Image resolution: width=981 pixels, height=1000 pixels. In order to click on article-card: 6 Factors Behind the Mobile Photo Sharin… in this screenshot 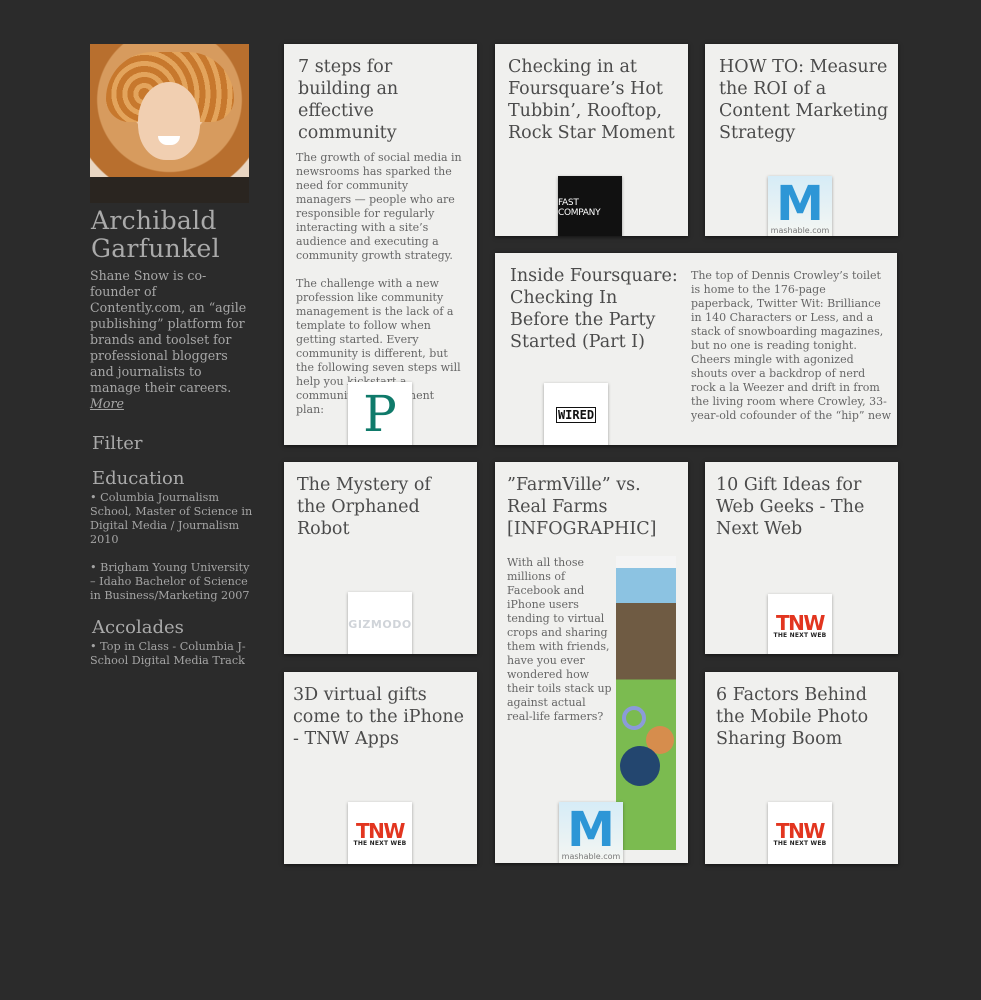, I will do `click(801, 768)`.